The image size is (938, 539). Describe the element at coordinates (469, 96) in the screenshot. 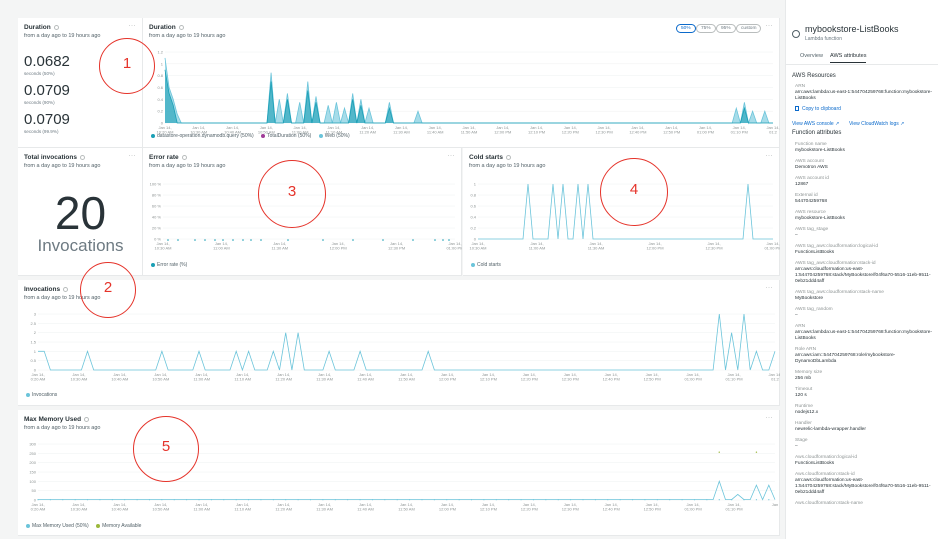

I see `dynamodb-series-area` at that location.